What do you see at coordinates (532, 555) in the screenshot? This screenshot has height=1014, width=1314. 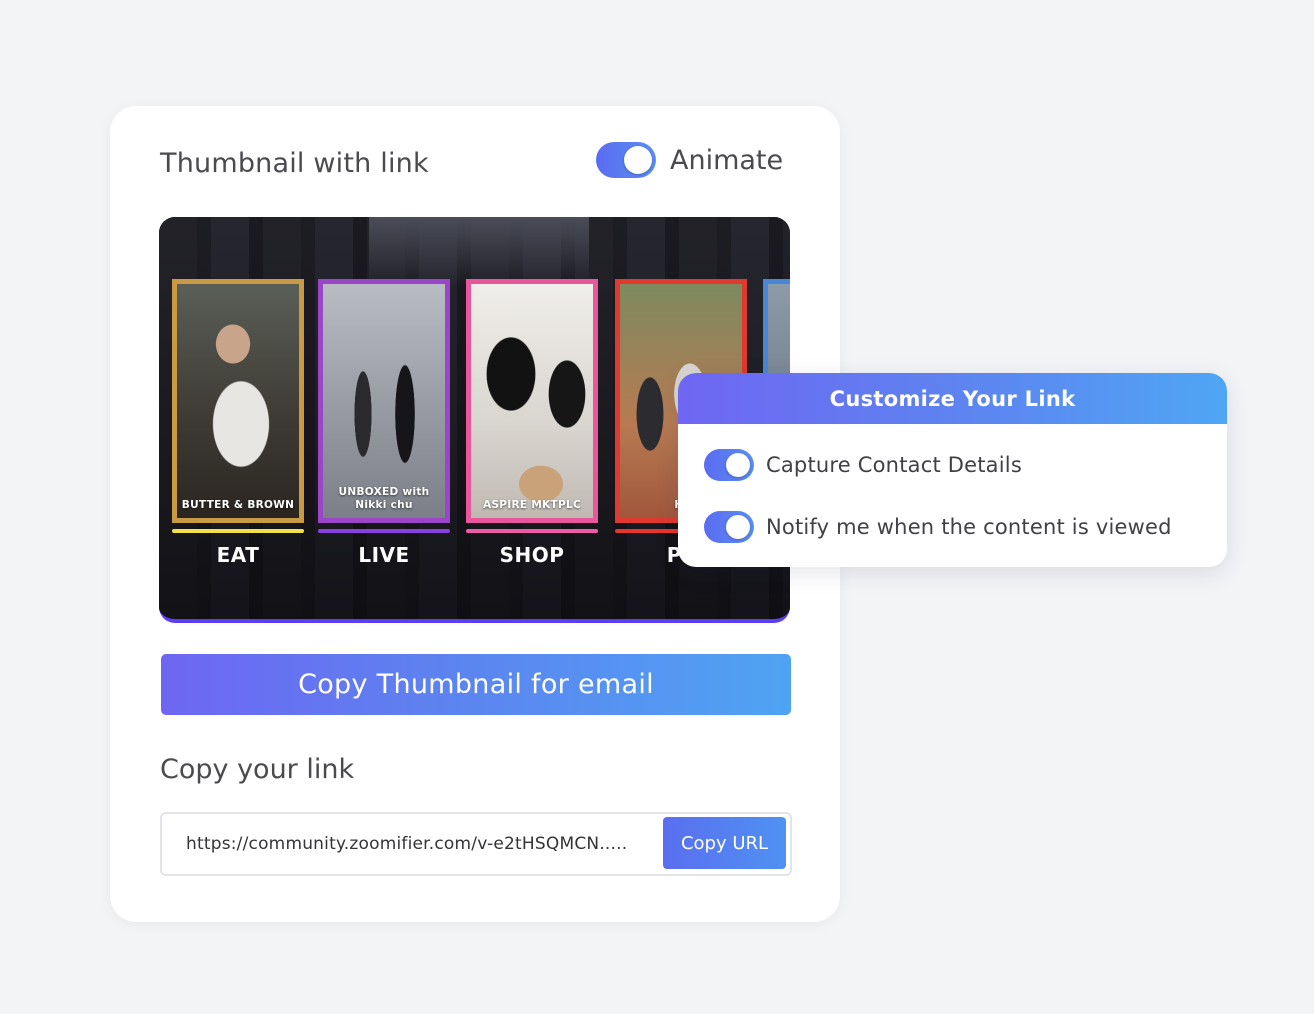 I see `tile-label-shop: SHOP` at bounding box center [532, 555].